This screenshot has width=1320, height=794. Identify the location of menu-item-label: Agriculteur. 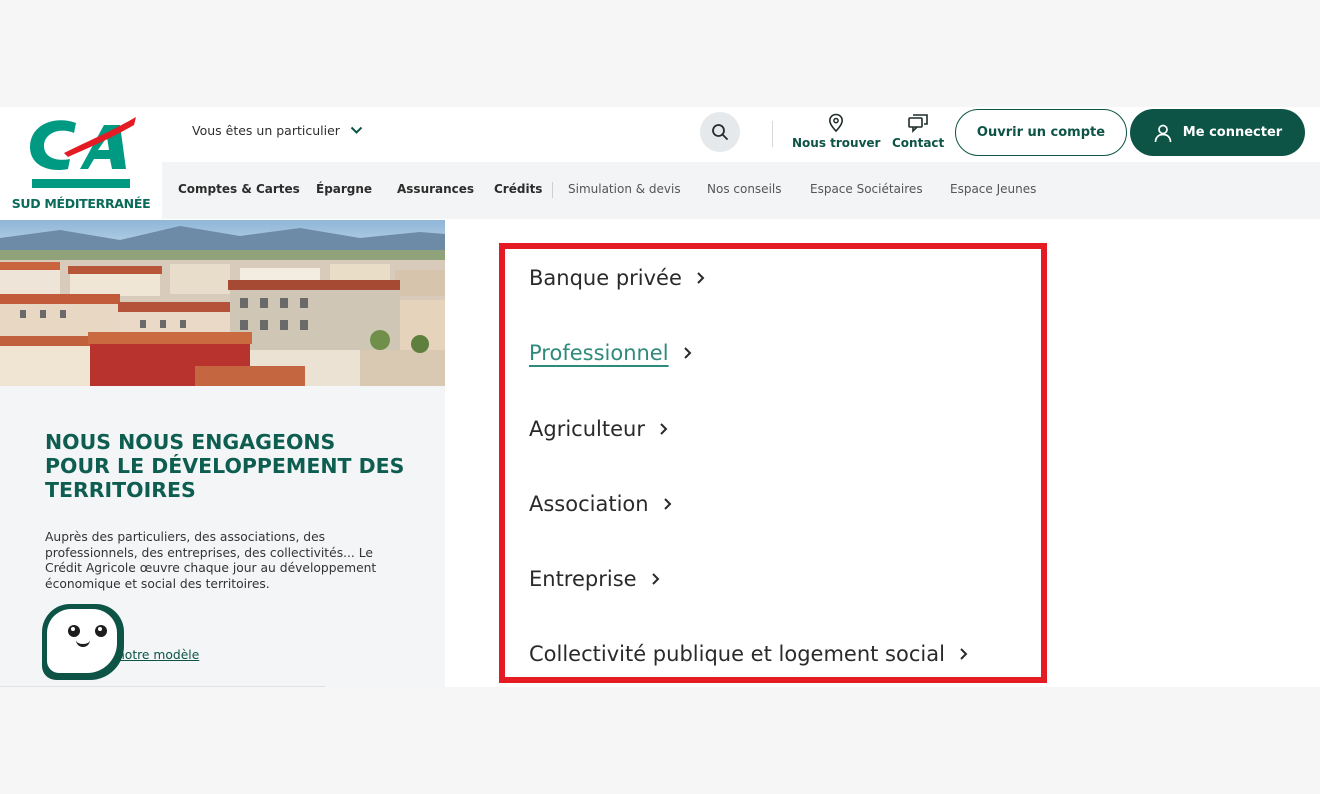
(587, 429).